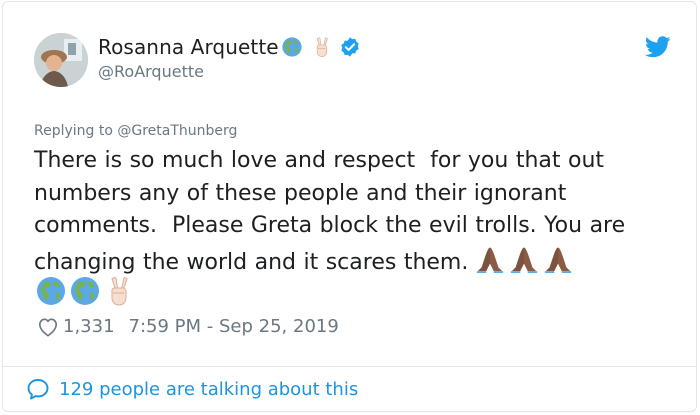 This screenshot has width=700, height=415. Describe the element at coordinates (234, 326) in the screenshot. I see `tweet-timestamp: 7:59 PM - Sep 25, 2019` at that location.